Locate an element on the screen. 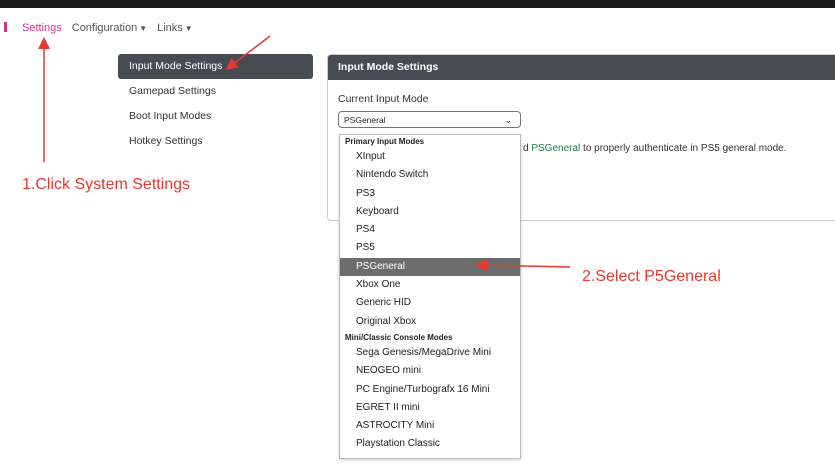  arrow-to-psgeneral is located at coordinates (523, 265).